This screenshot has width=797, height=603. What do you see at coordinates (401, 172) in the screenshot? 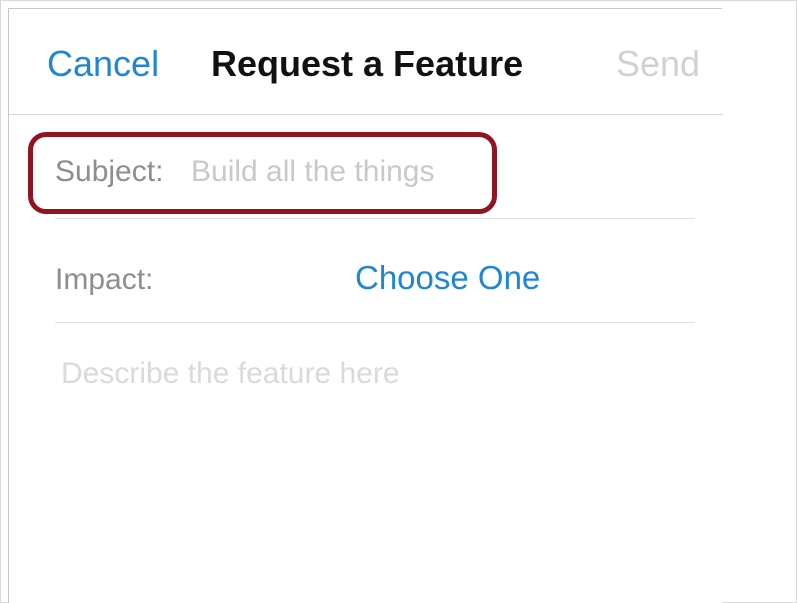
I see `subject-input` at bounding box center [401, 172].